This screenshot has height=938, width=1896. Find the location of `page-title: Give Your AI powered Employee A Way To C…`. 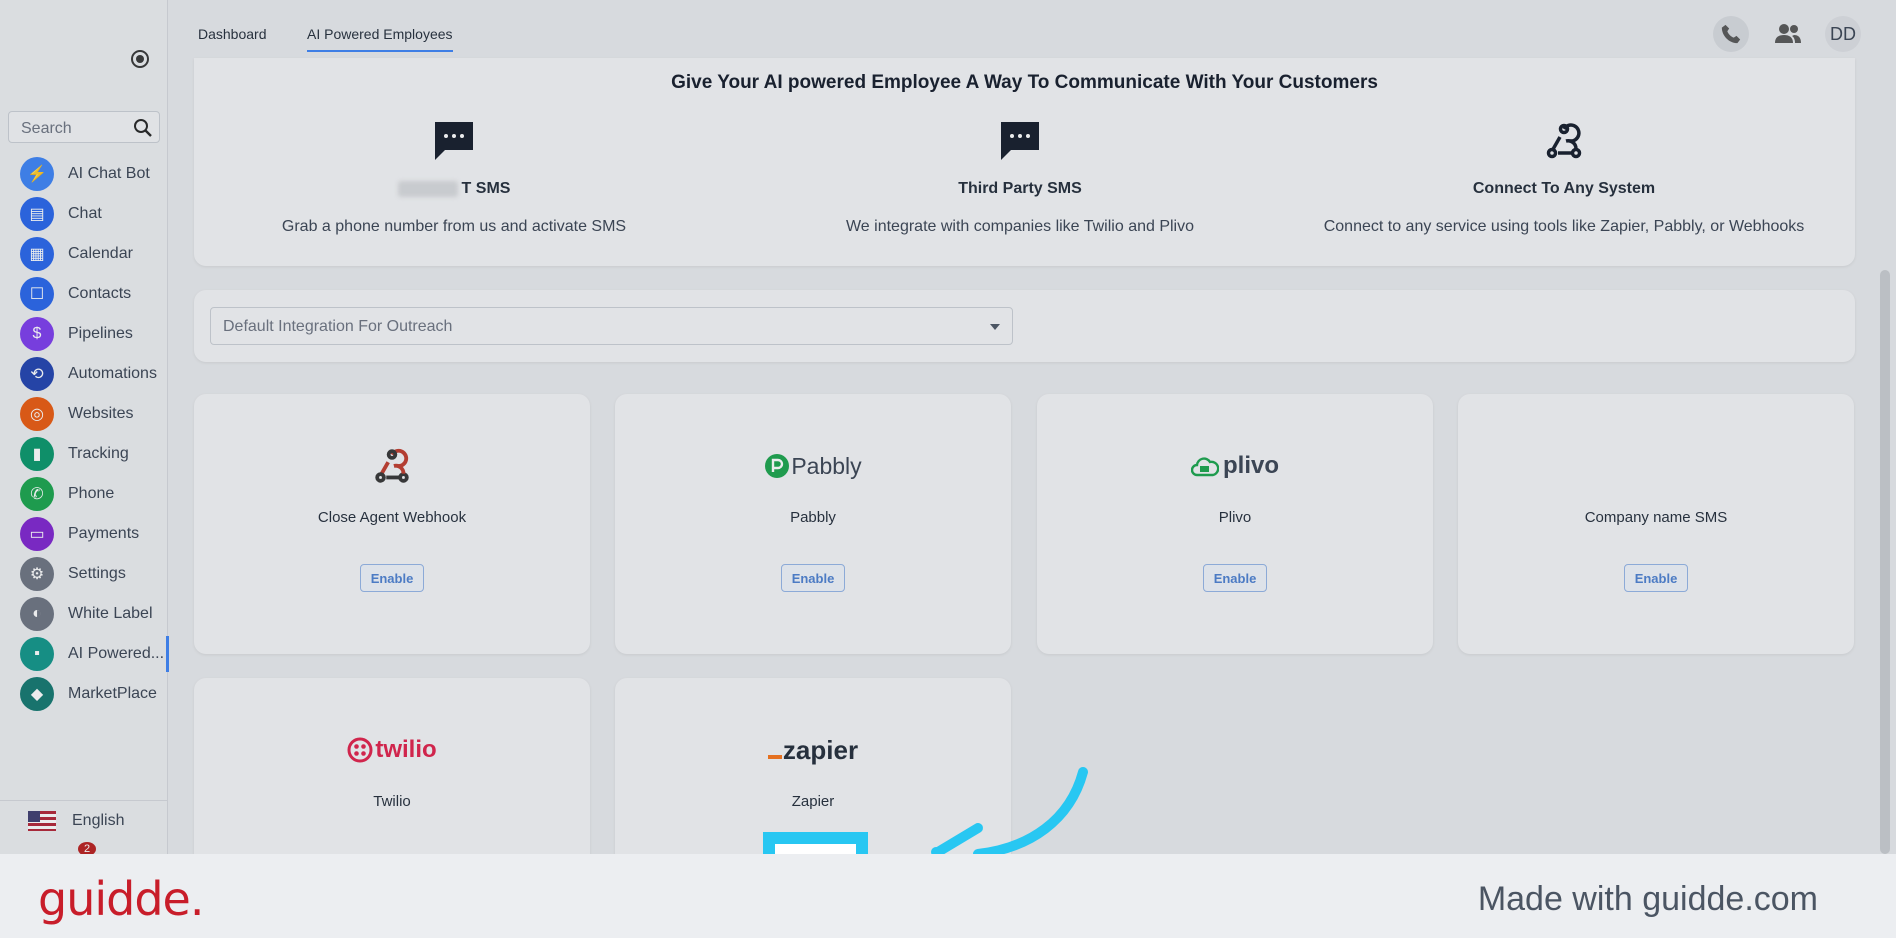

page-title: Give Your AI powered Employee A Way To C… is located at coordinates (1024, 82).